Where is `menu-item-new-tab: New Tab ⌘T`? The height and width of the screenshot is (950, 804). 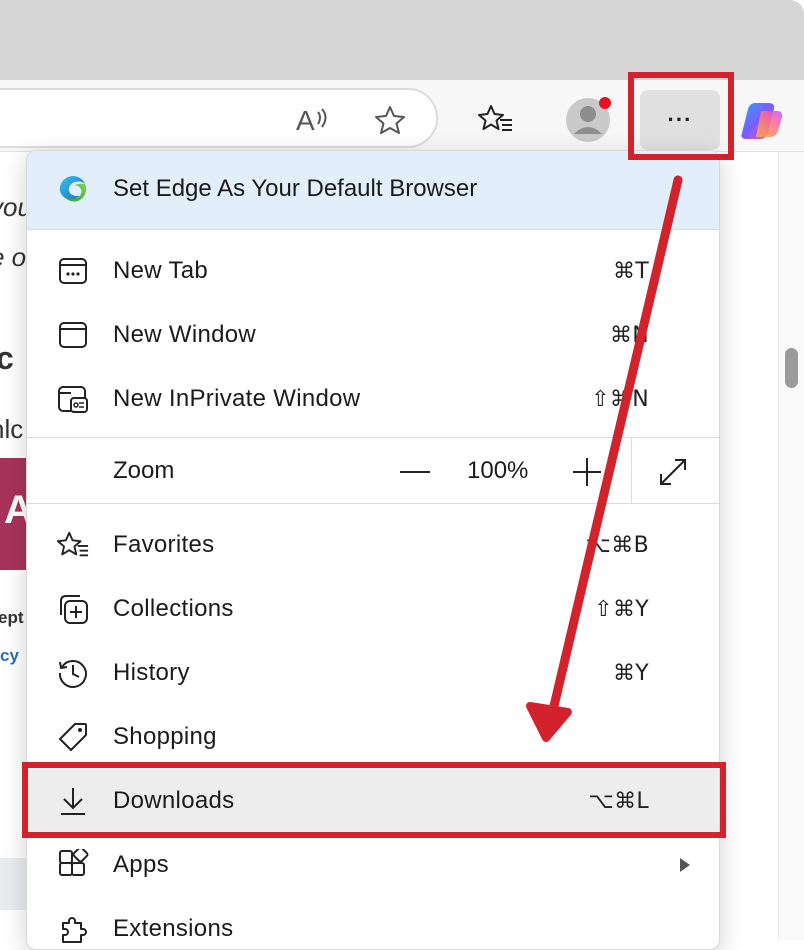 menu-item-new-tab: New Tab ⌘T is located at coordinates (373, 271).